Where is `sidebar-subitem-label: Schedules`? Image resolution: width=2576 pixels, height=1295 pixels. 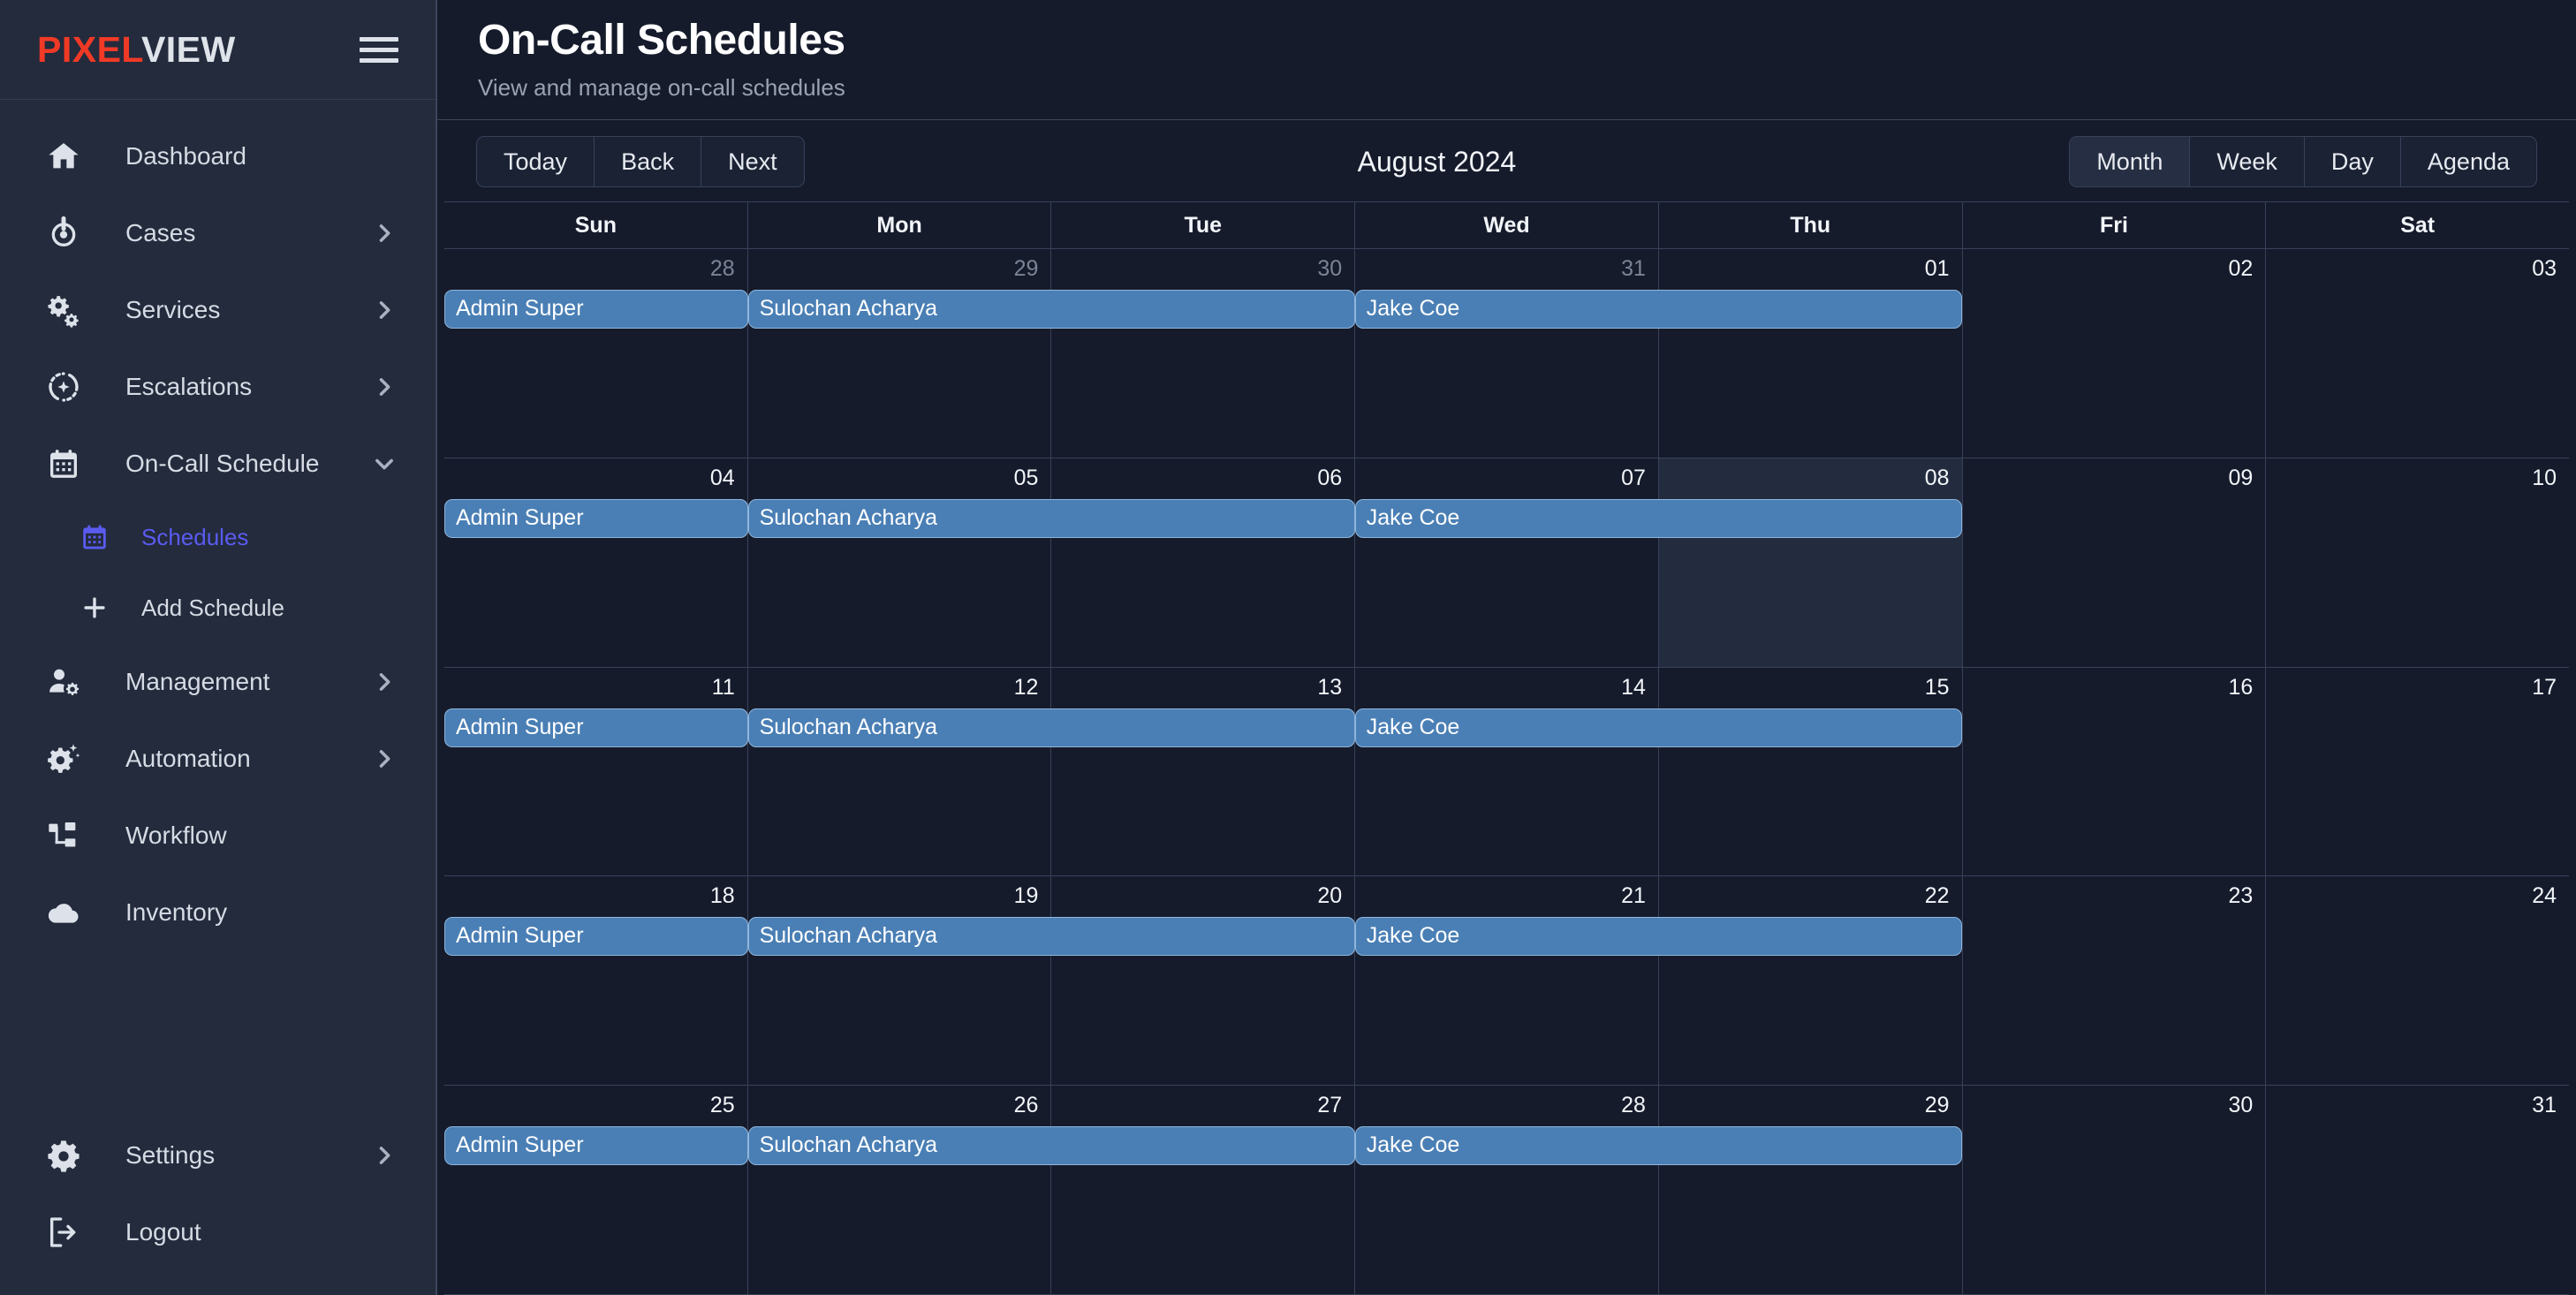 sidebar-subitem-label: Schedules is located at coordinates (195, 536).